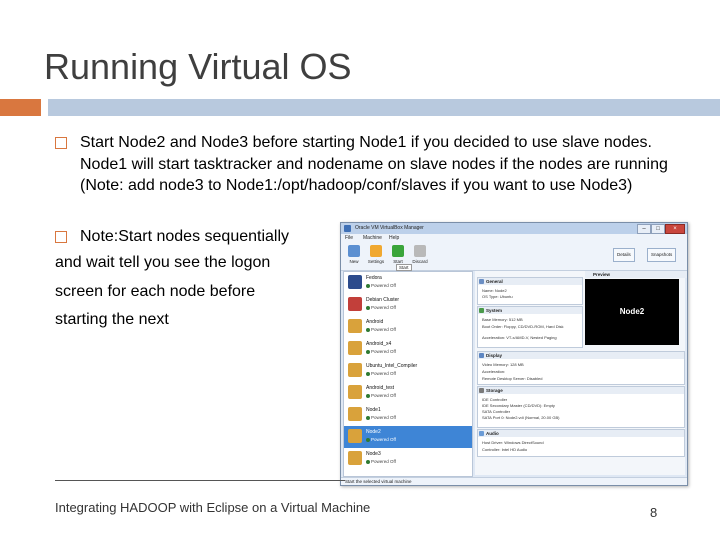 This screenshot has height=540, width=720. I want to click on close-button: ×, so click(675, 229).